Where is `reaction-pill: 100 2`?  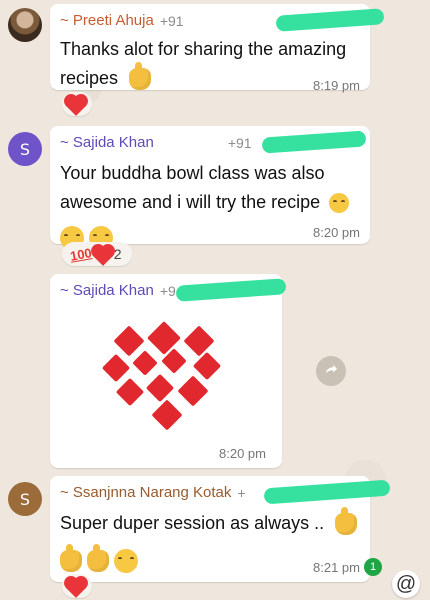
reaction-pill: 100 2 is located at coordinates (97, 254).